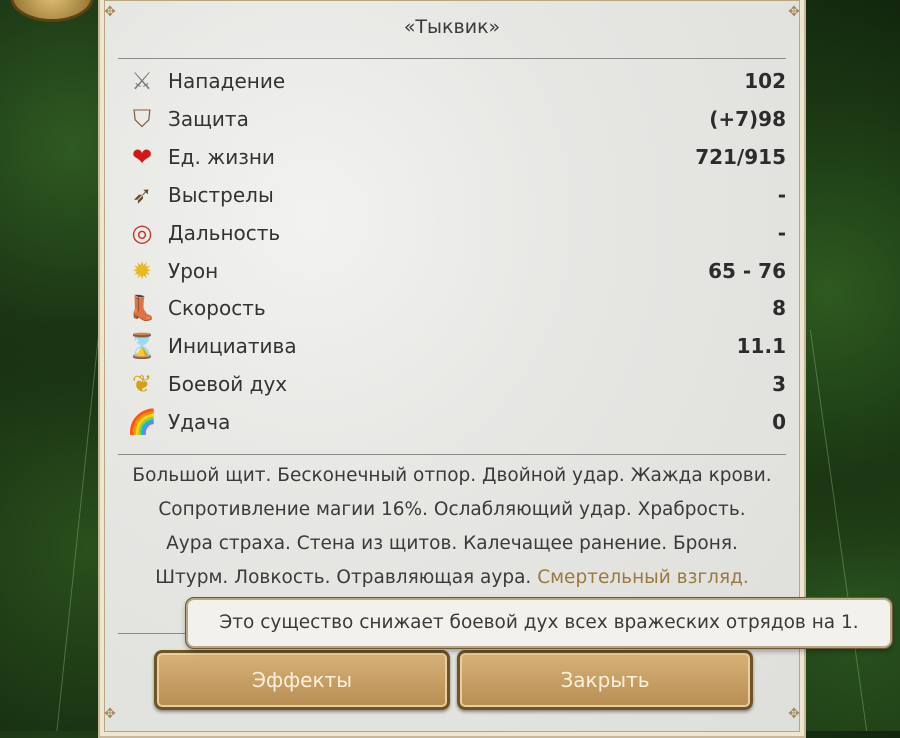 Image resolution: width=900 pixels, height=738 pixels. I want to click on creature-name: «Тыквик», so click(452, 27).